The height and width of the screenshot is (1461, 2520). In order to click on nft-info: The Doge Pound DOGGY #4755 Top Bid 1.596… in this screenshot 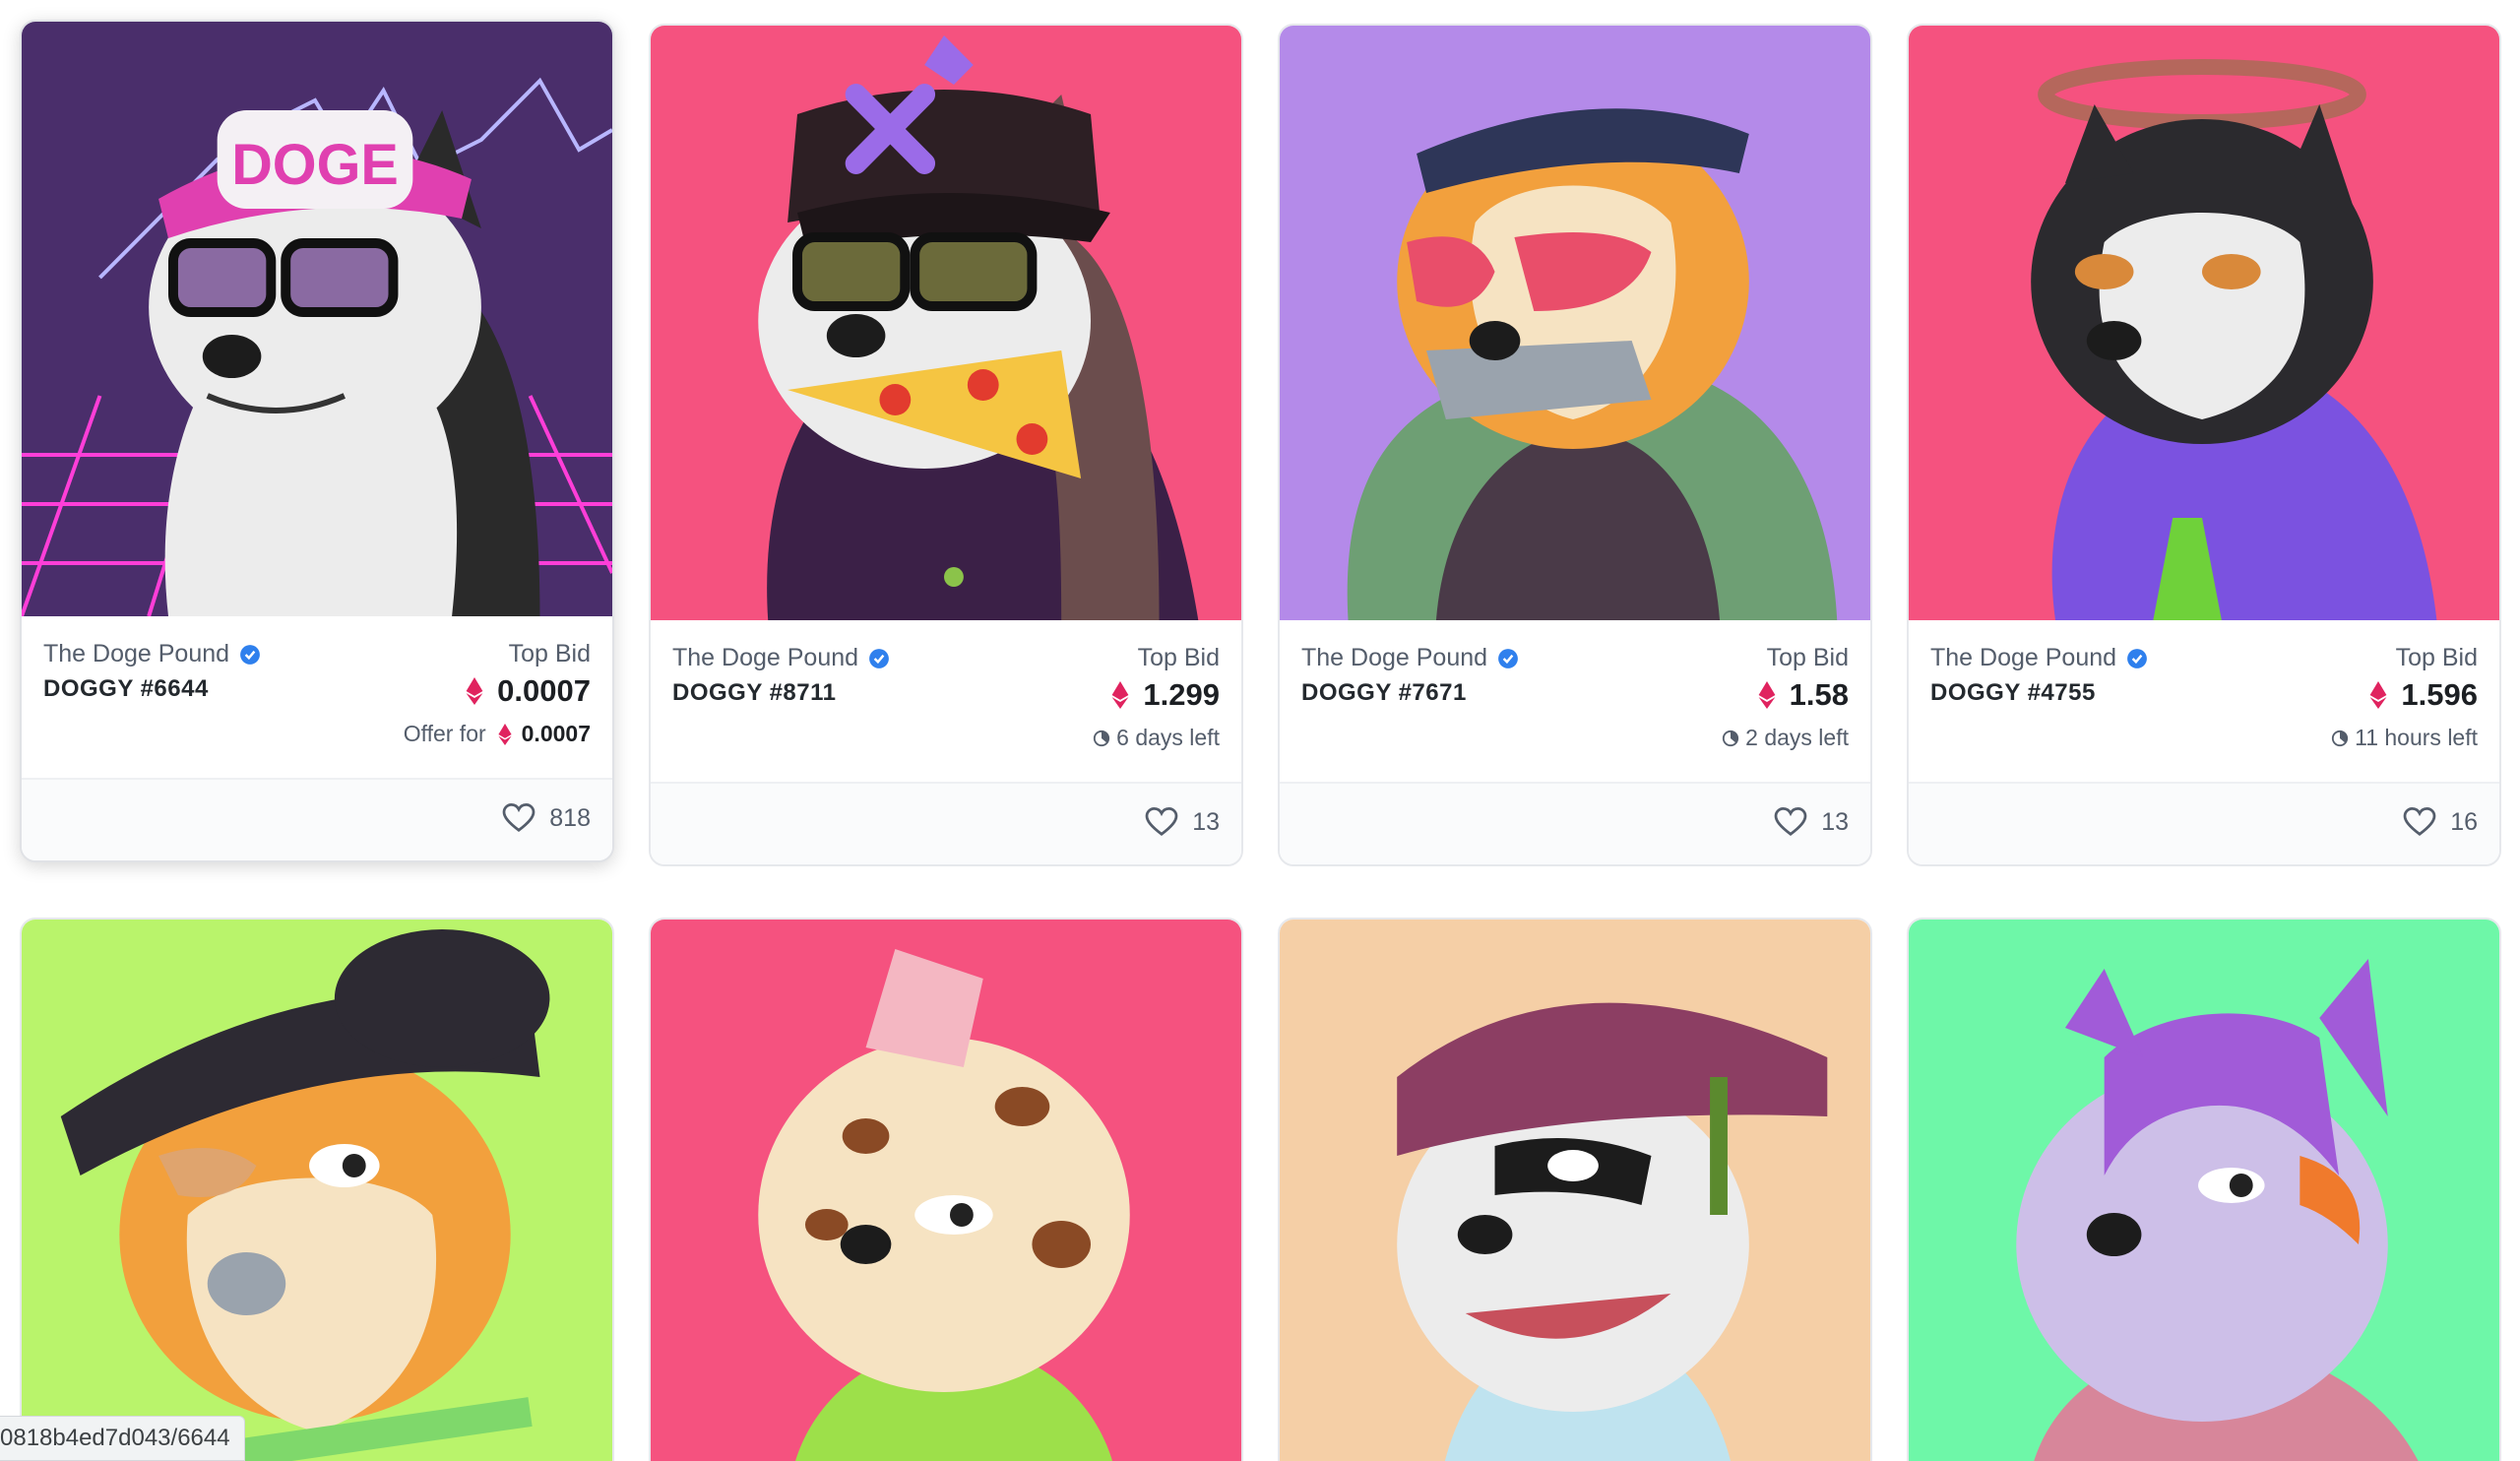, I will do `click(2204, 701)`.